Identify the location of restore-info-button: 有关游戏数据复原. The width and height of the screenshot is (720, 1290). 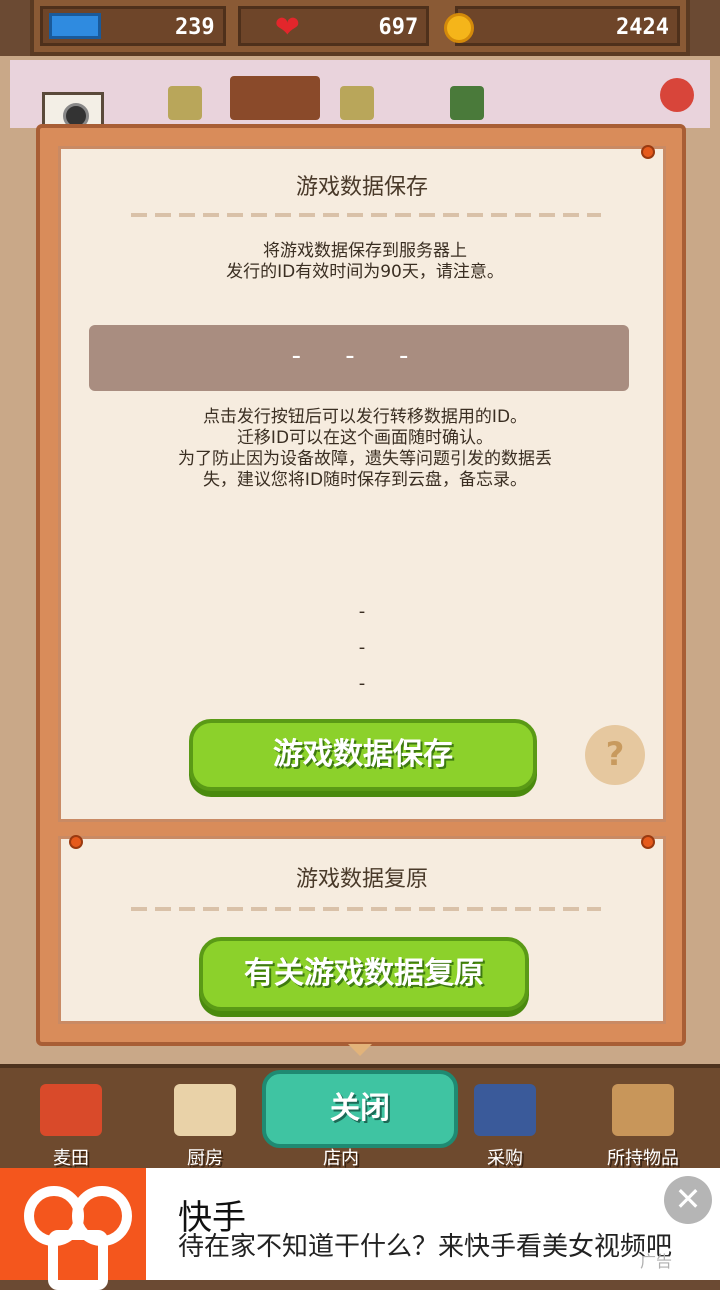
(364, 974).